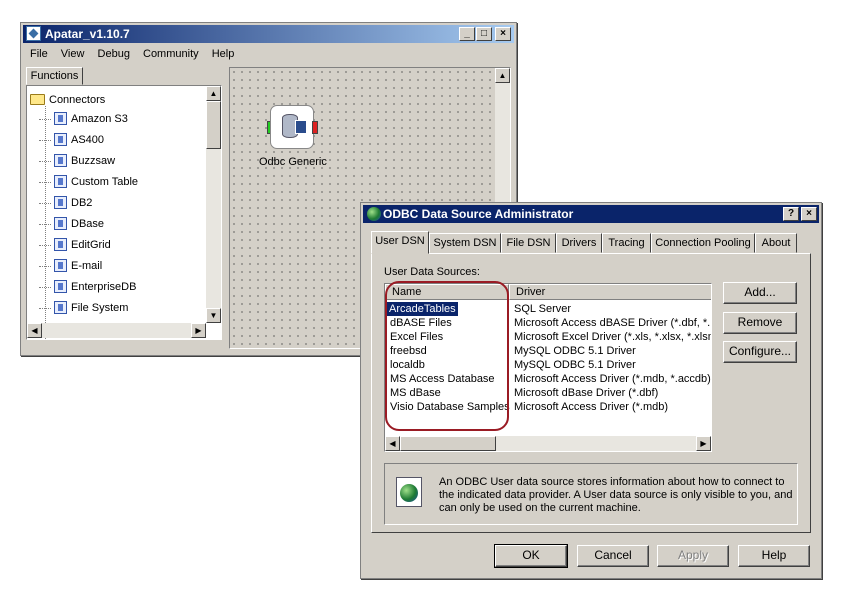 The width and height of the screenshot is (842, 600). Describe the element at coordinates (39, 54) in the screenshot. I see `menu-file: File` at that location.